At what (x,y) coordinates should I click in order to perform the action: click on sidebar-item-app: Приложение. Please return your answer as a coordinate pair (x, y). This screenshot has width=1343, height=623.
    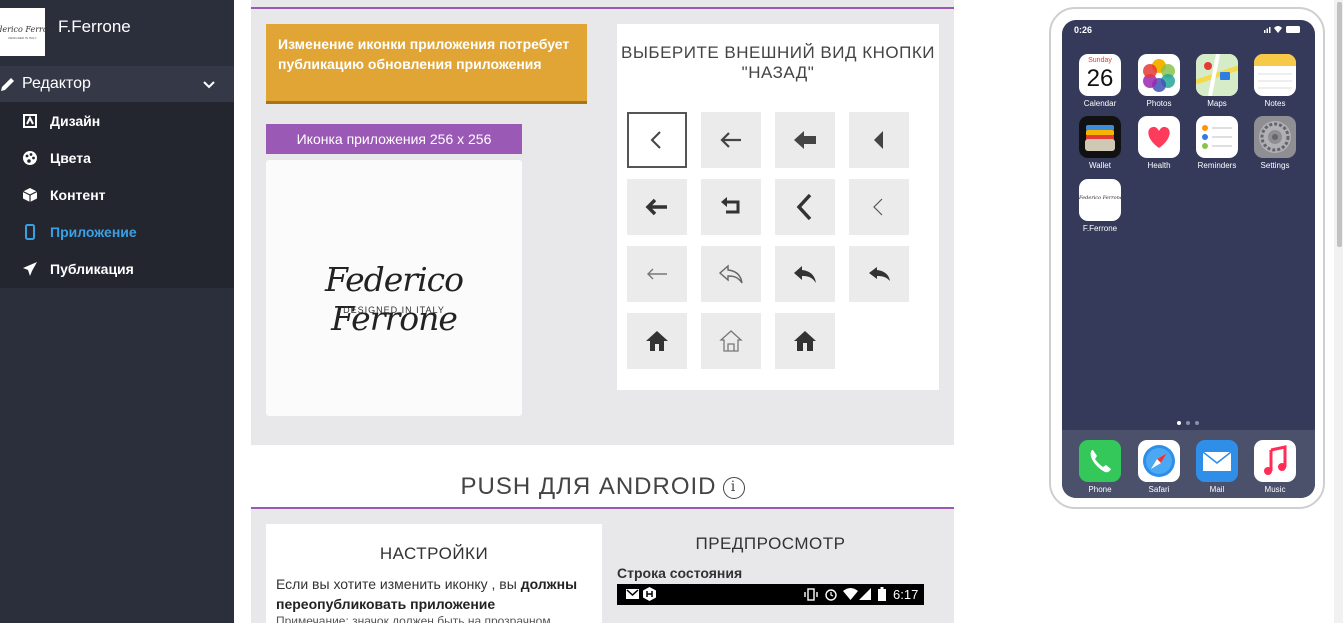
    Looking at the image, I should click on (117, 231).